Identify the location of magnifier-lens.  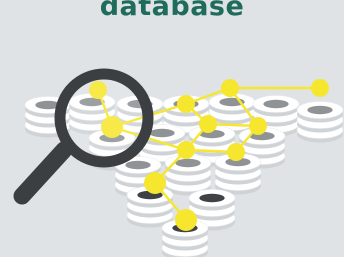
(104, 118).